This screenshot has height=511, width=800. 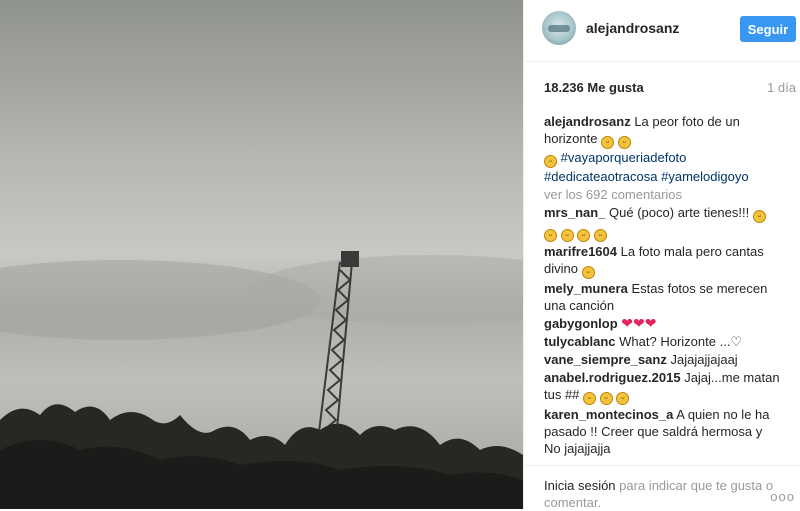 What do you see at coordinates (586, 288) in the screenshot?
I see `comment-username: mely_munera` at bounding box center [586, 288].